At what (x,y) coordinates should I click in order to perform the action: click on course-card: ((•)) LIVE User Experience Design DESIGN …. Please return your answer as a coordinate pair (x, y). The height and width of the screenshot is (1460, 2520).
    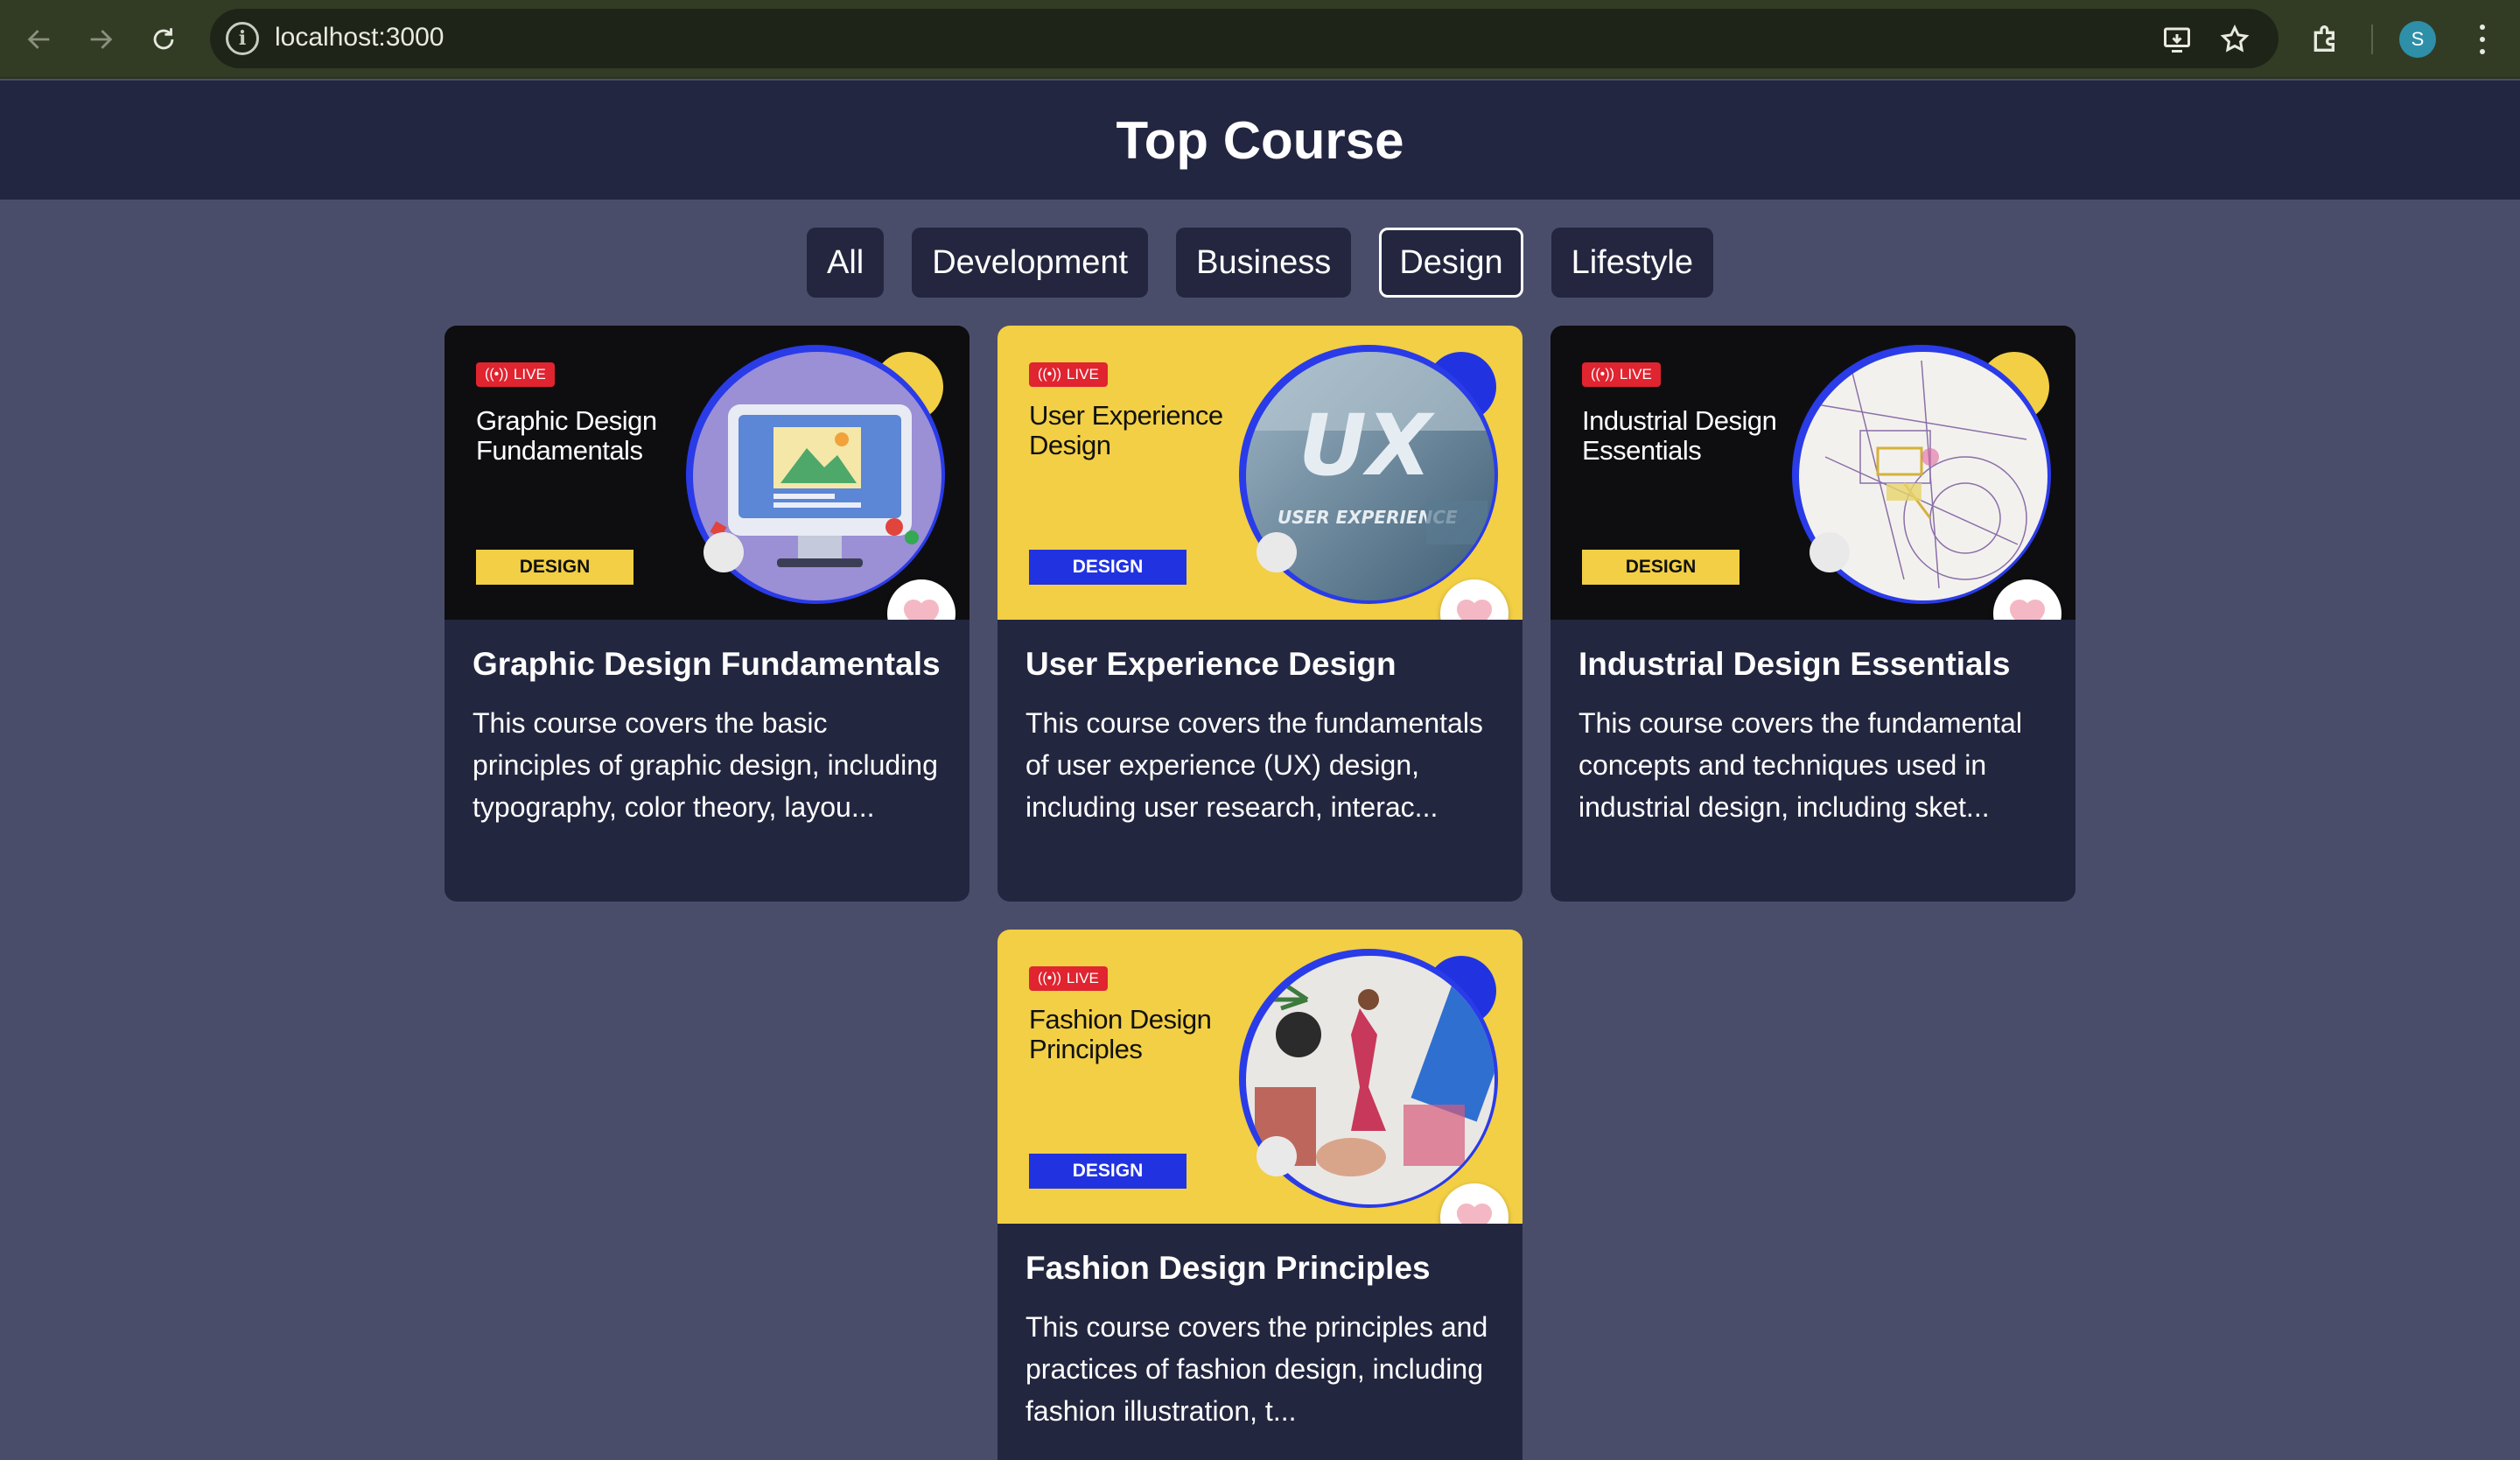
    Looking at the image, I should click on (1260, 614).